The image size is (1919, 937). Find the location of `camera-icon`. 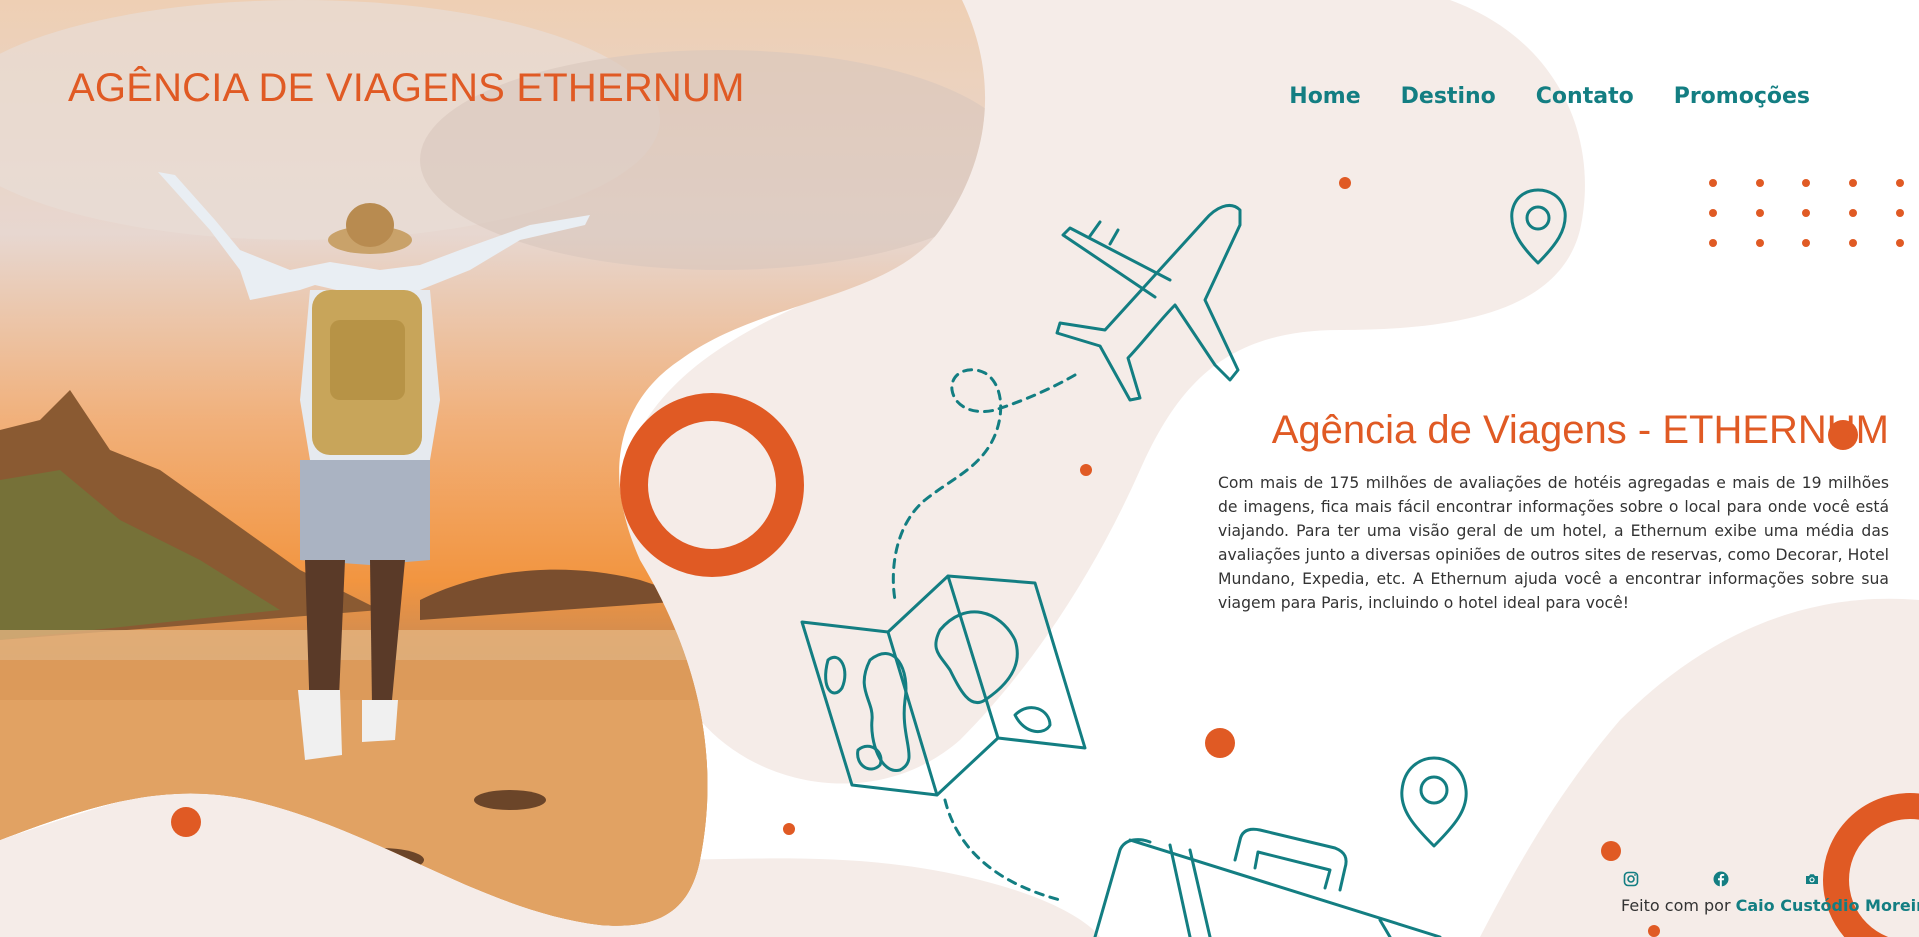

camera-icon is located at coordinates (1813, 880).